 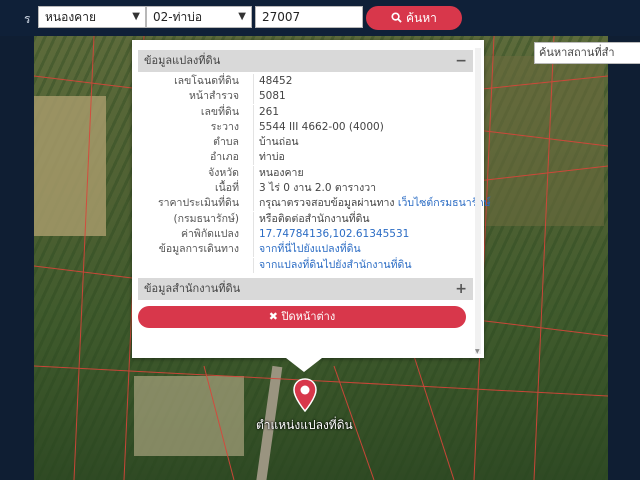 What do you see at coordinates (227, 188) in the screenshot?
I see `detail-label: เนื้อที่` at bounding box center [227, 188].